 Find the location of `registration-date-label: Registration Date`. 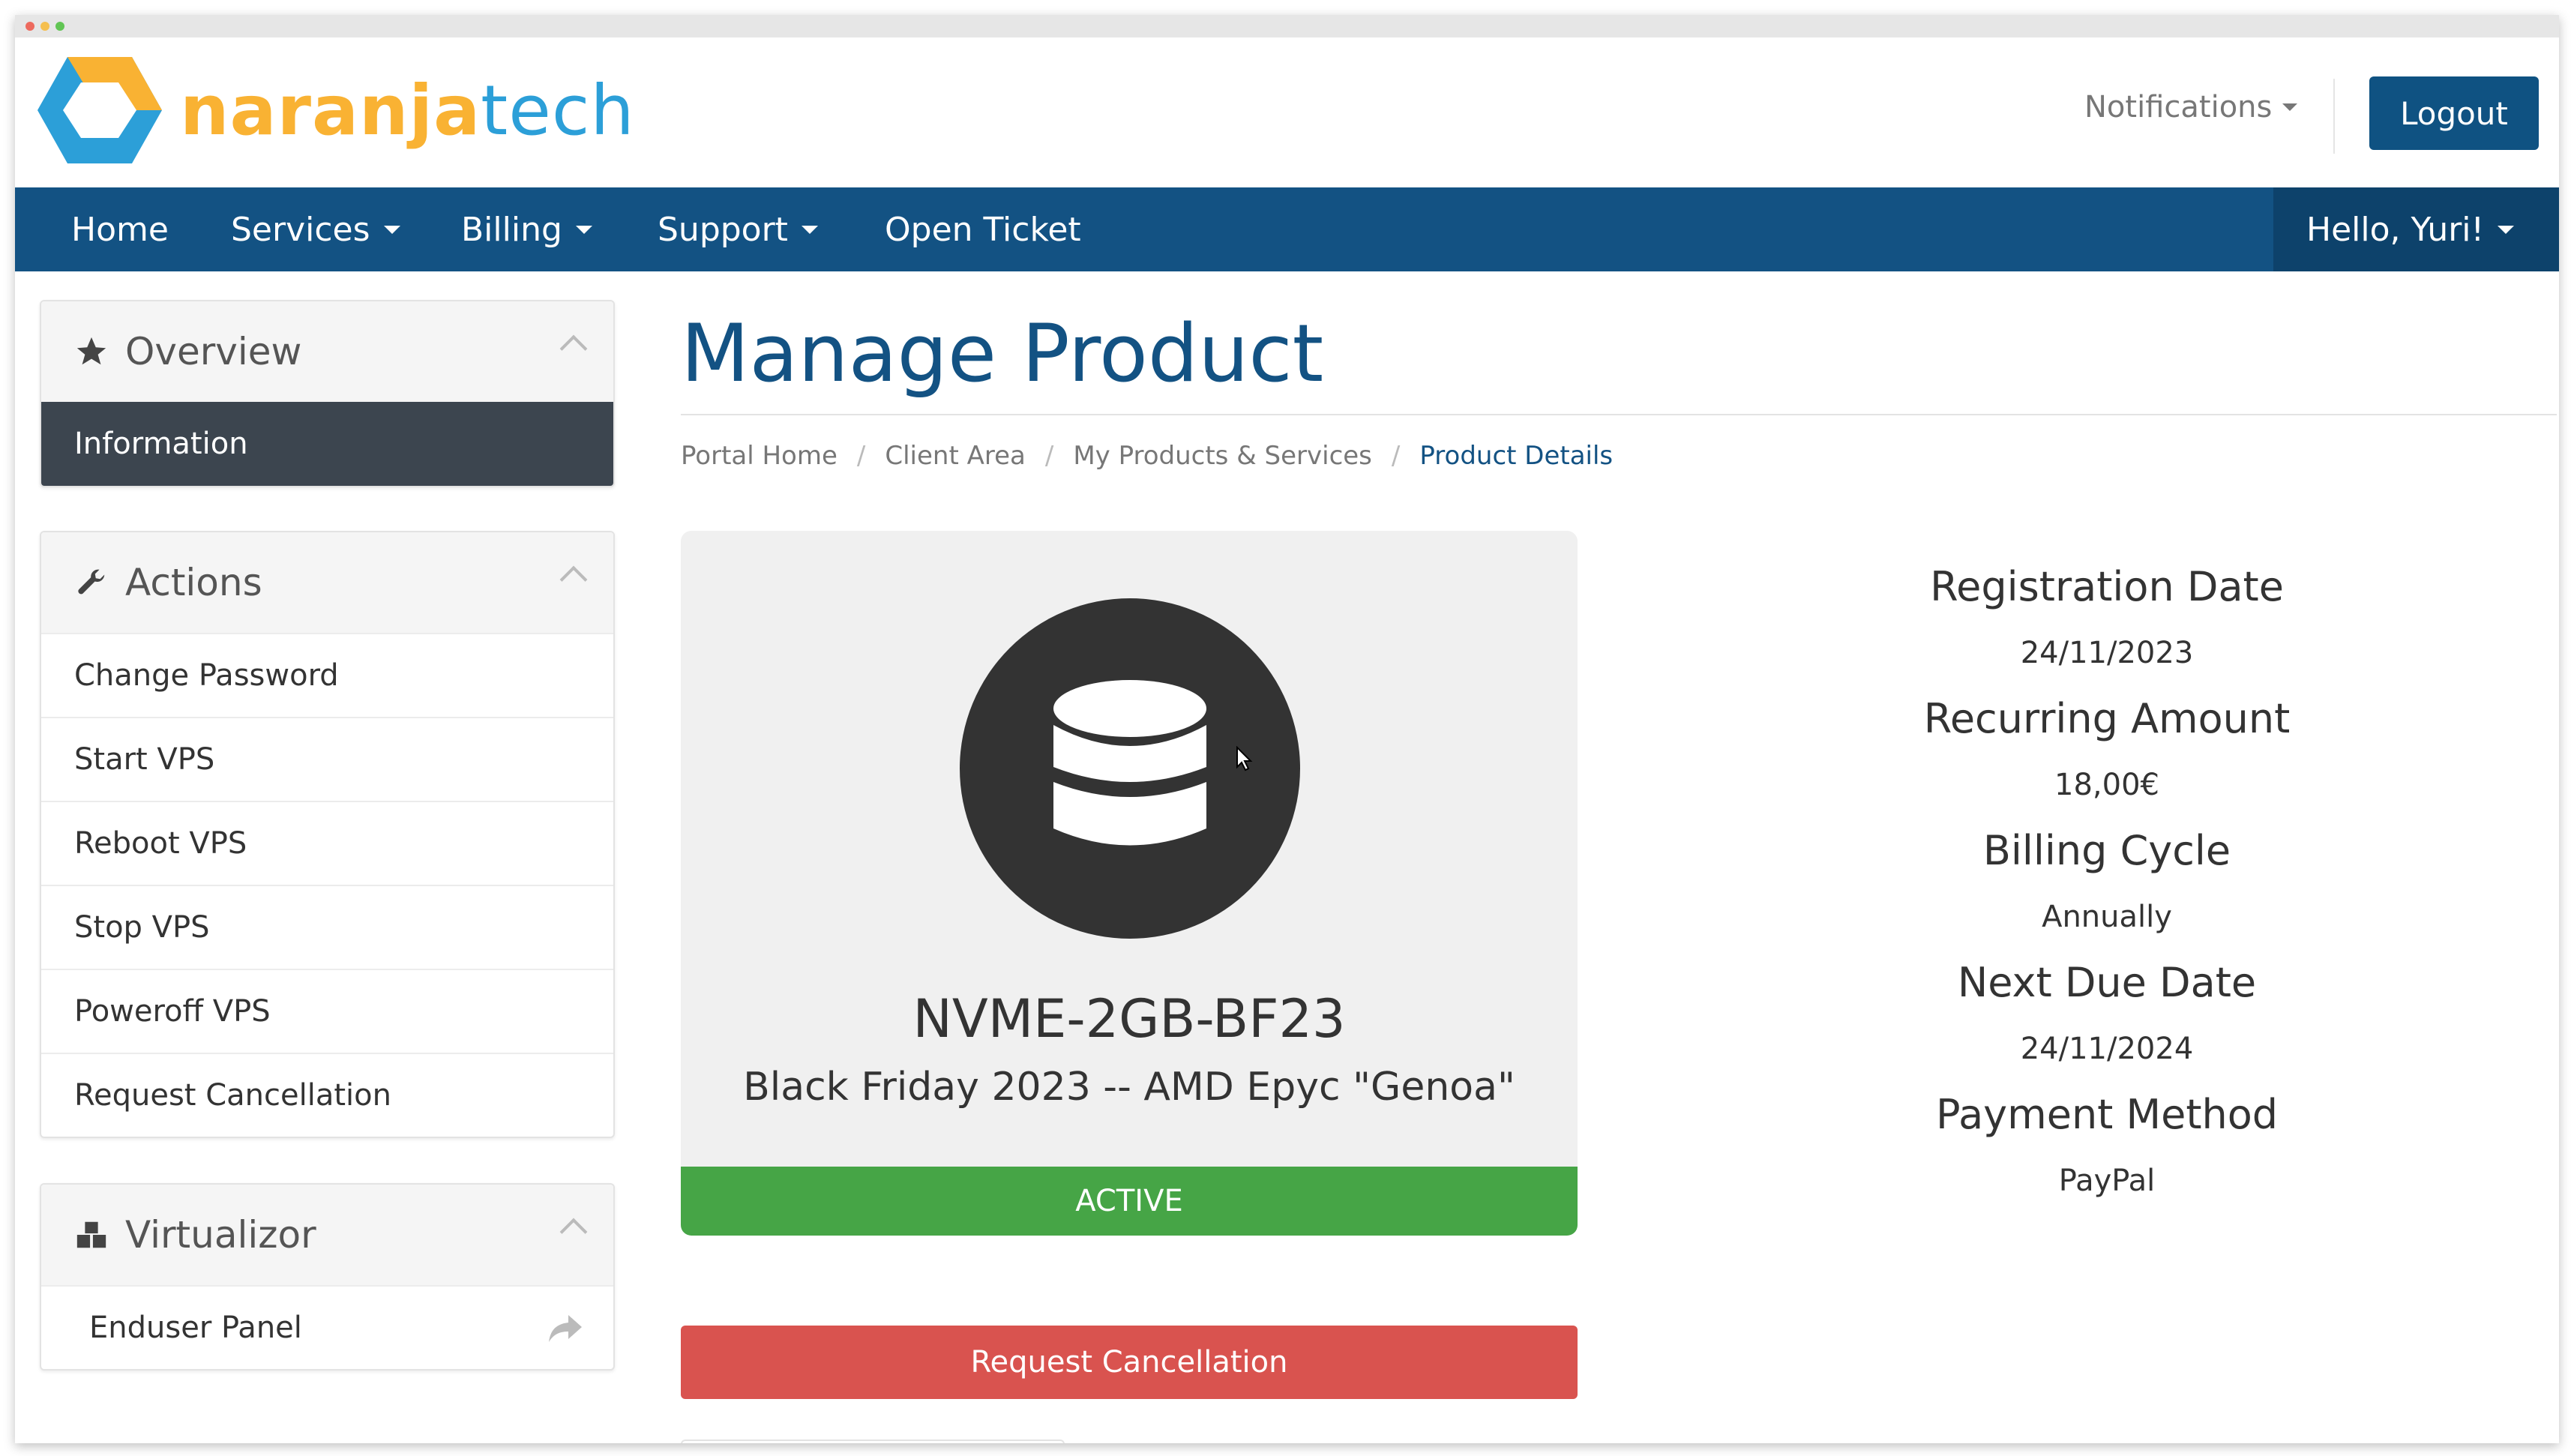

registration-date-label: Registration Date is located at coordinates (2107, 586).